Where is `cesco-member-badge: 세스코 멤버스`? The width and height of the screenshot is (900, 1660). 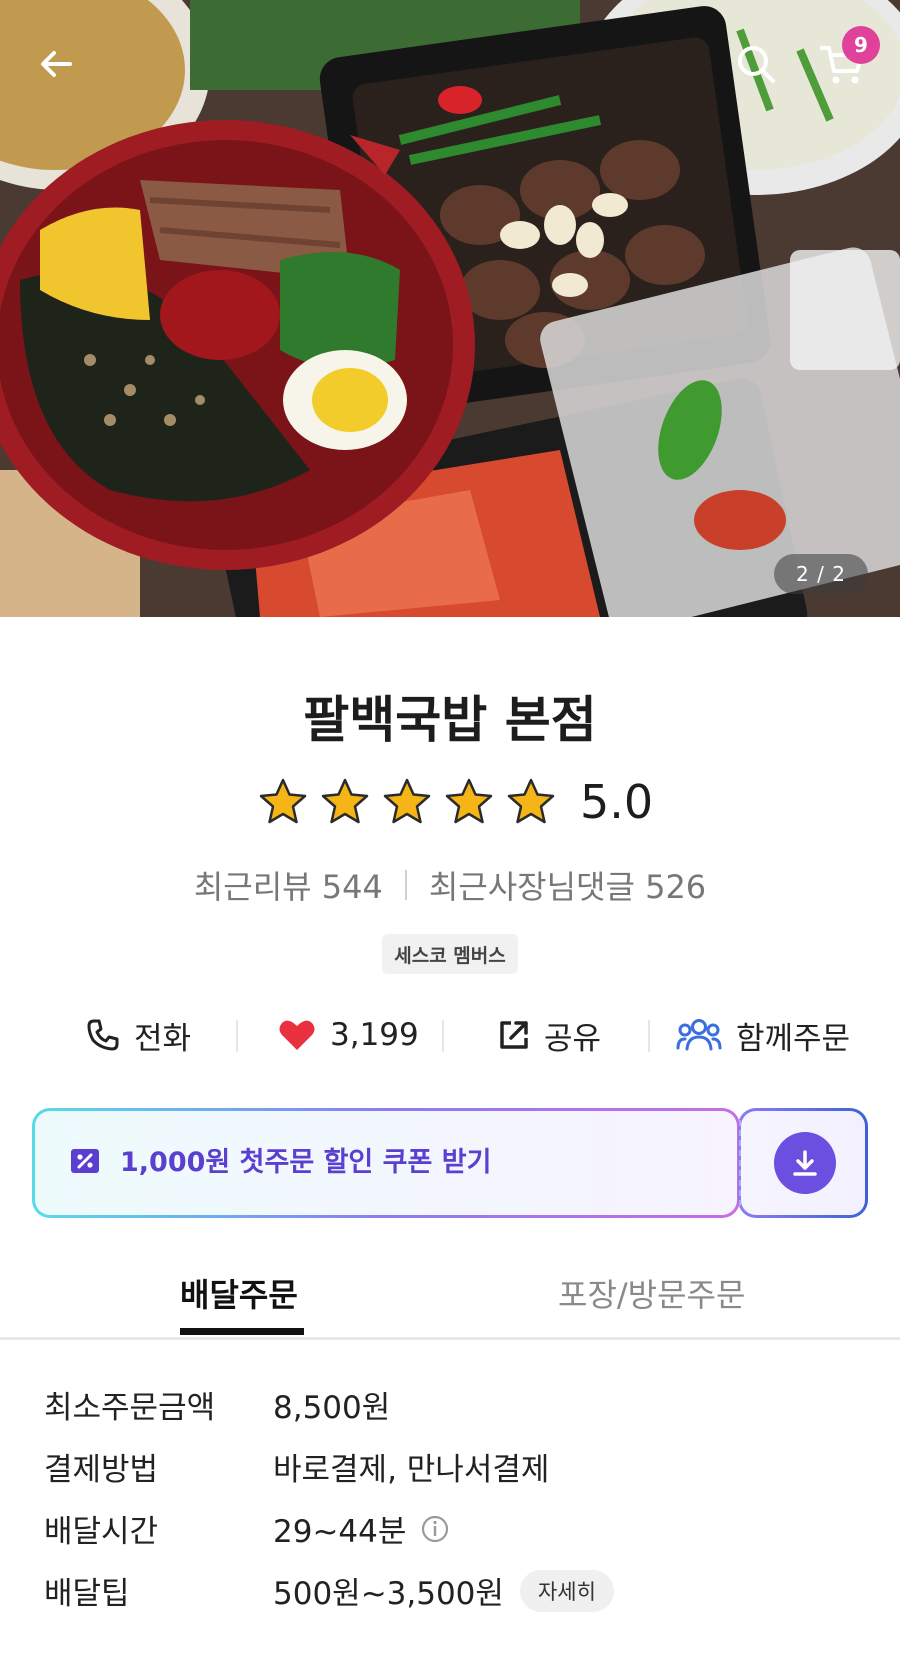
cesco-member-badge: 세스코 멤버스 is located at coordinates (450, 954).